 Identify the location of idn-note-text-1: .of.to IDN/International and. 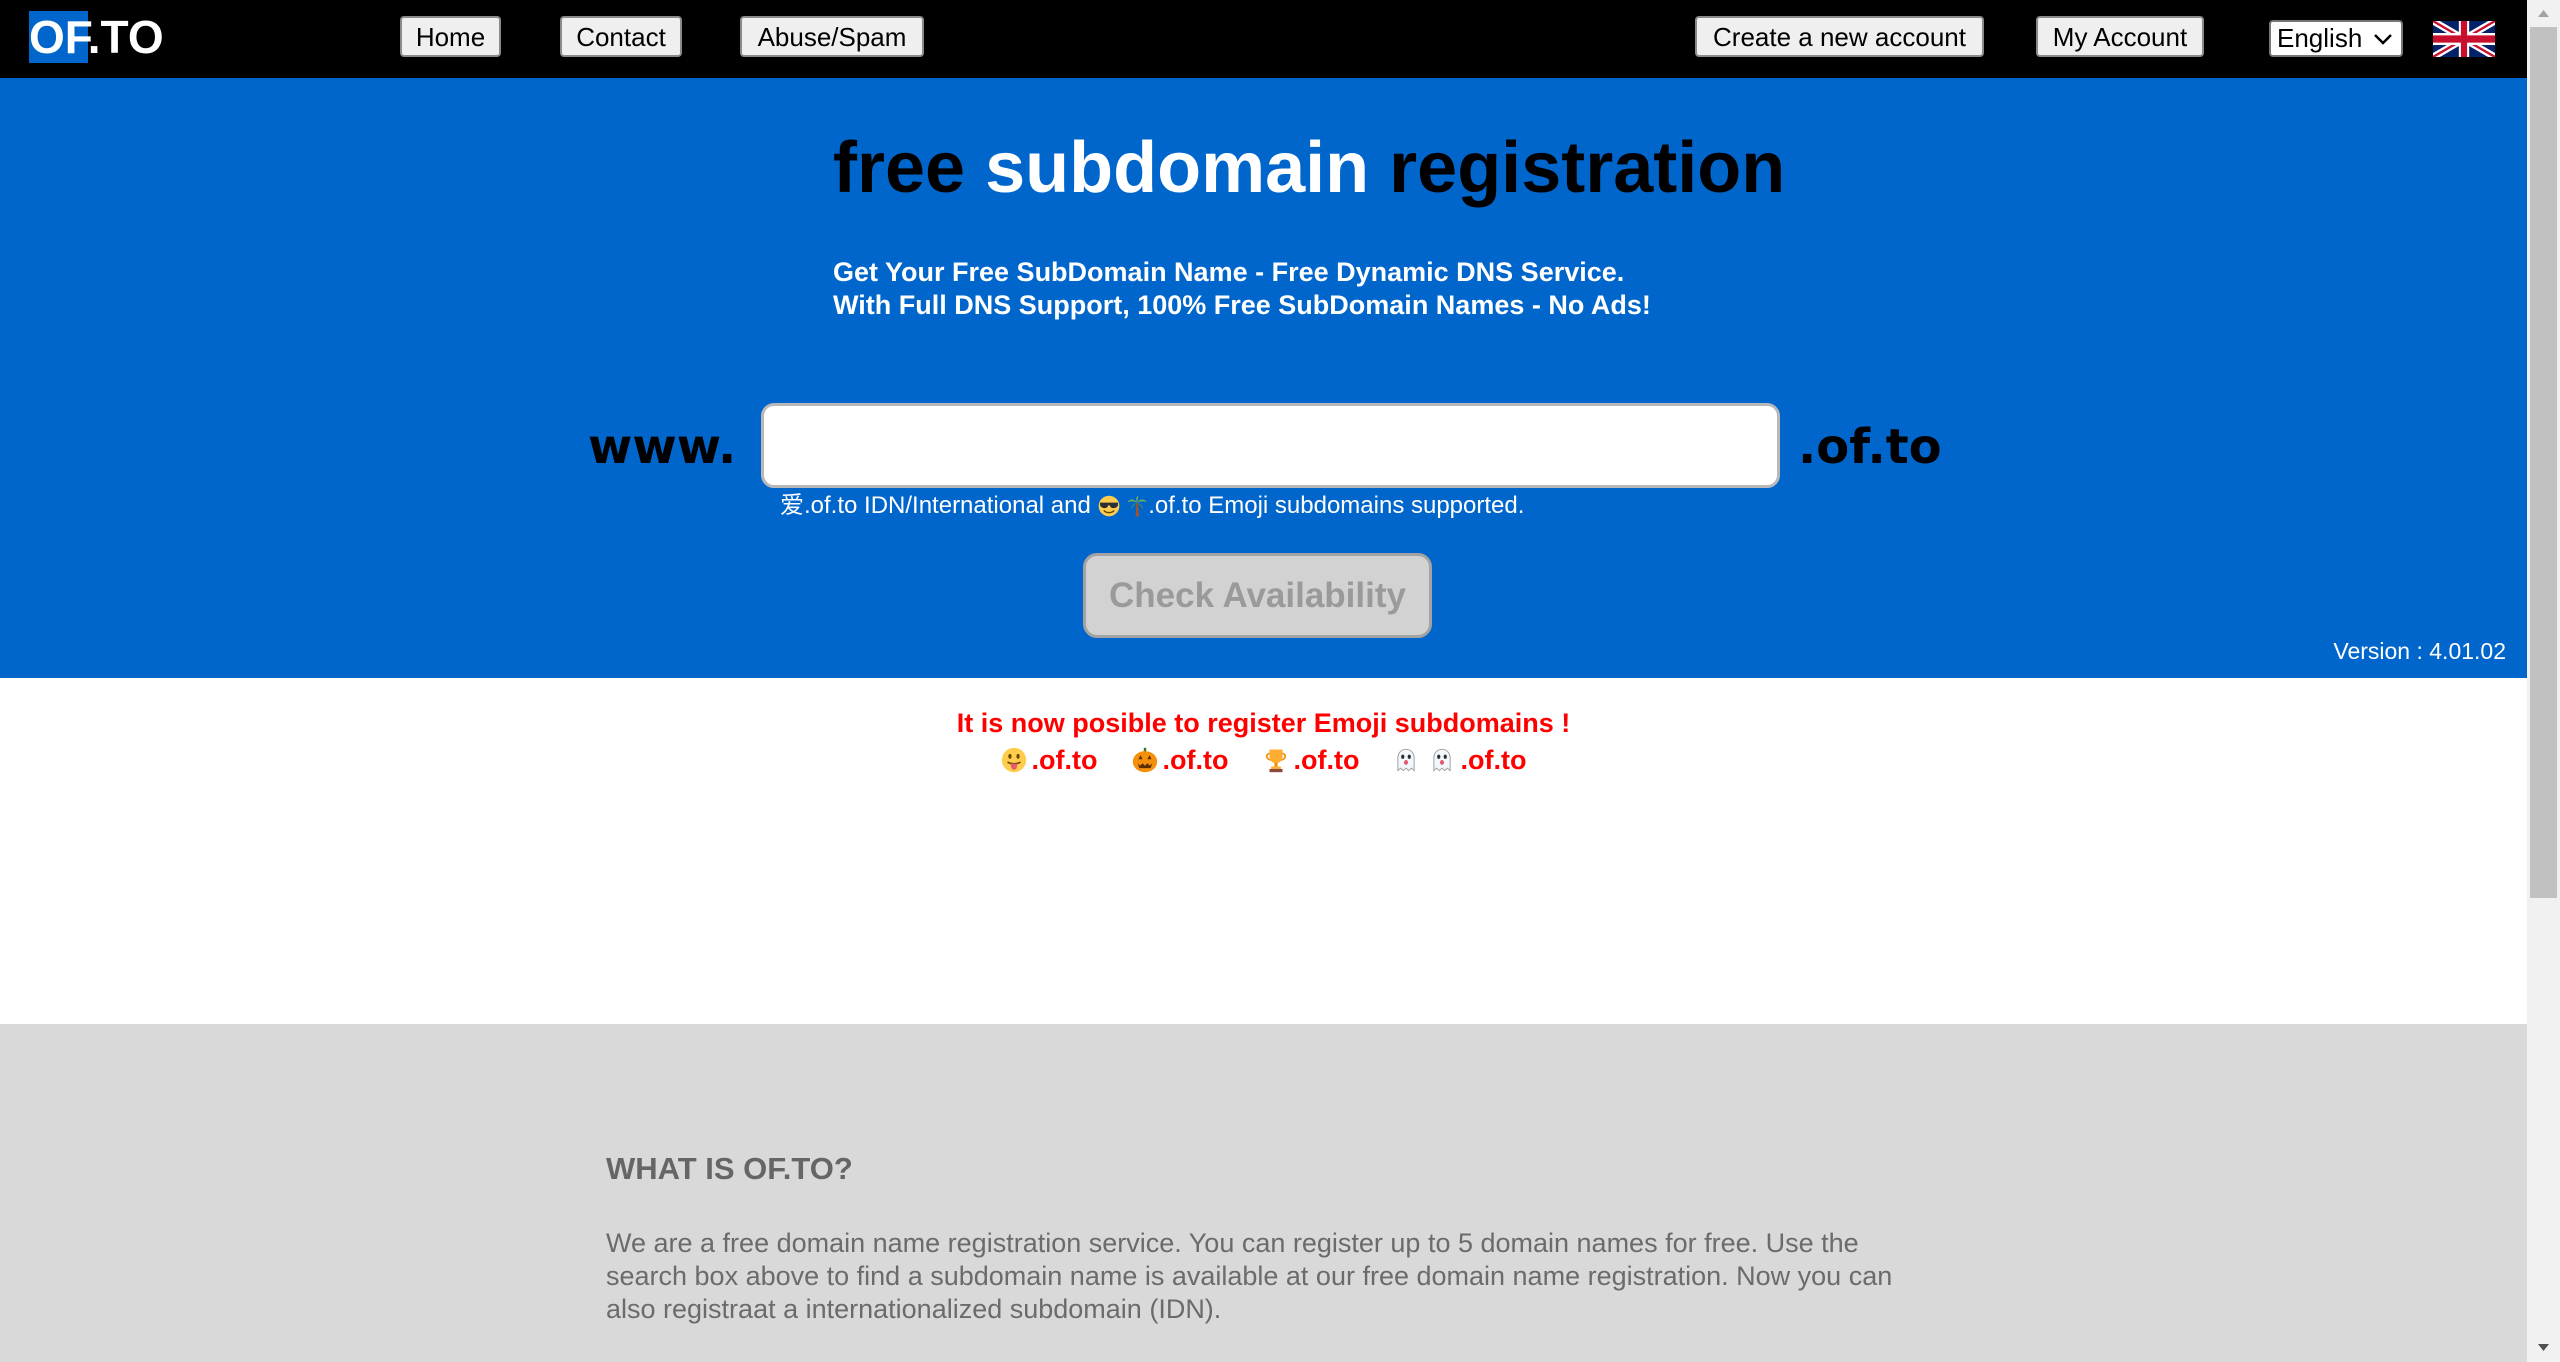
(947, 505).